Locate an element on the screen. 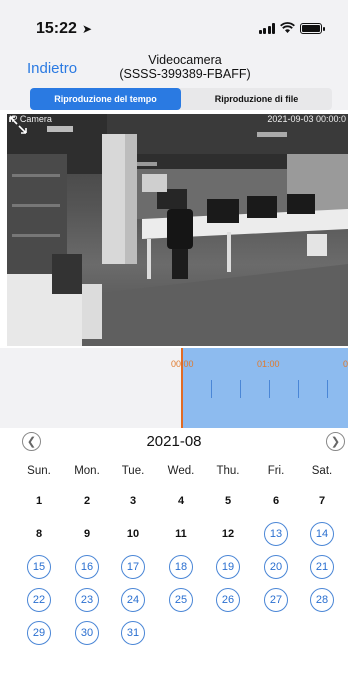 The width and height of the screenshot is (348, 673). nav-bar: Indietro Videocamera (SSSS-399389-FBAFF) is located at coordinates (174, 70).